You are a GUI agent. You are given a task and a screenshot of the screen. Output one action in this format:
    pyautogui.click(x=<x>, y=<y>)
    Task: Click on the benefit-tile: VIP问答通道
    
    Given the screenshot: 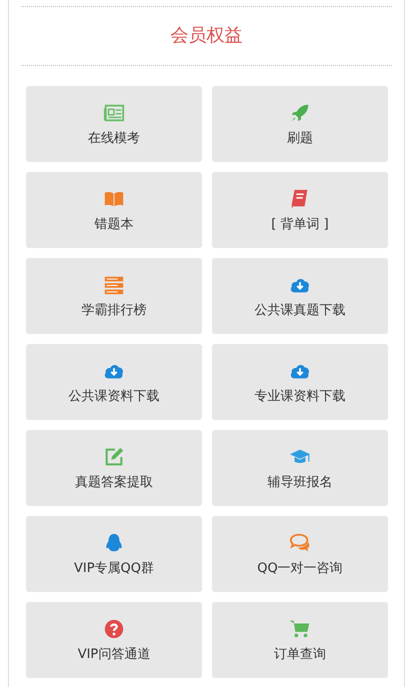 What is the action you would take?
    pyautogui.click(x=114, y=640)
    